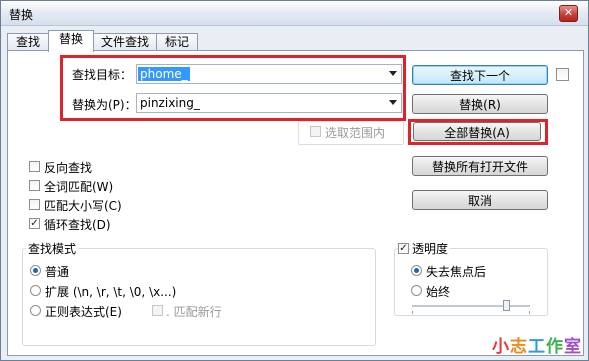  I want to click on transparency-title: 透明度, so click(430, 248).